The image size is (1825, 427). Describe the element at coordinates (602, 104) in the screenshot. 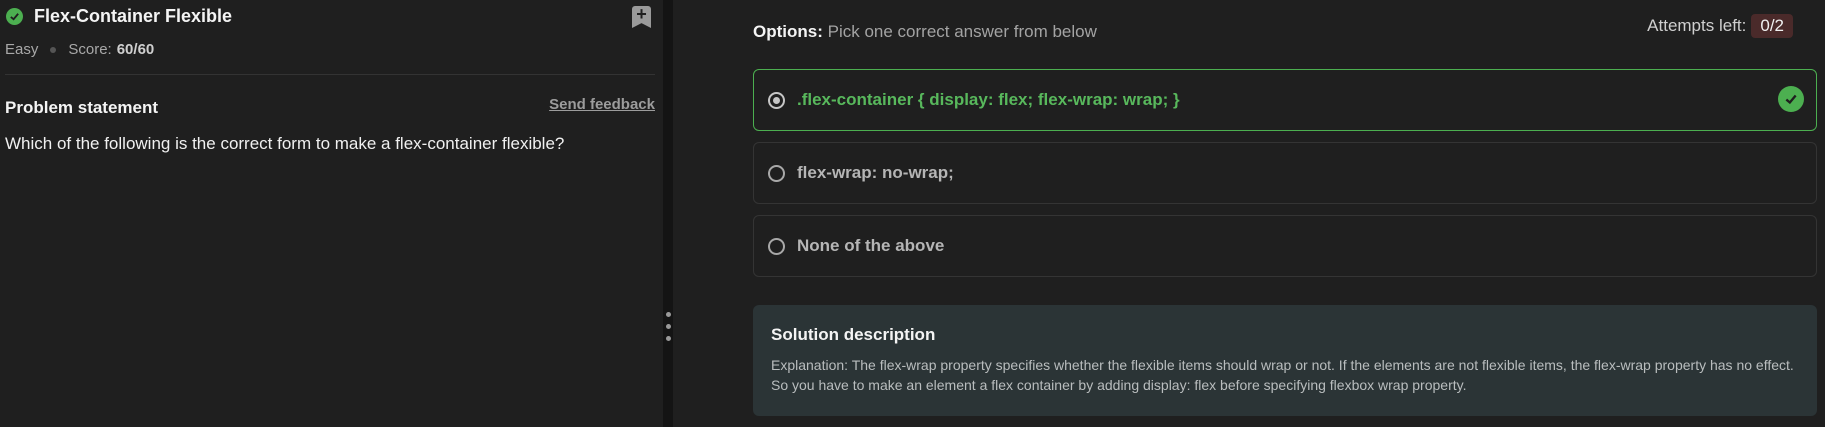

I see `send-feedback-link: Send feedback` at that location.